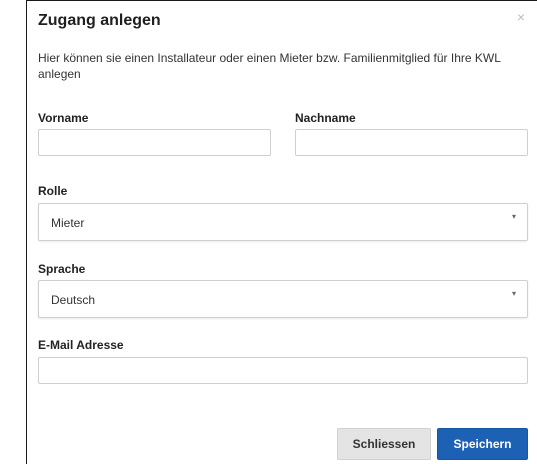 Image resolution: width=537 pixels, height=464 pixels. I want to click on language-select: Deutsch ▾, so click(283, 299).